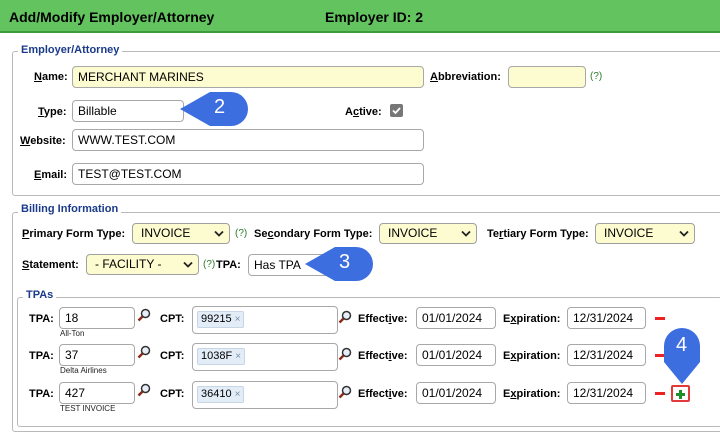 The width and height of the screenshot is (720, 432). I want to click on tpa-row-name: TEST INVOICE, so click(88, 408).